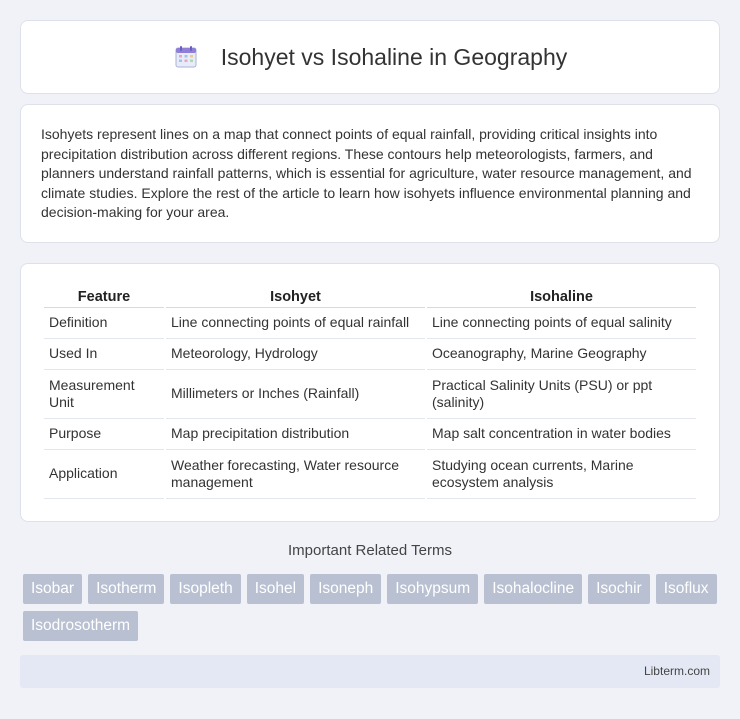  Describe the element at coordinates (104, 394) in the screenshot. I see `table-cell: Measurement Unit` at that location.